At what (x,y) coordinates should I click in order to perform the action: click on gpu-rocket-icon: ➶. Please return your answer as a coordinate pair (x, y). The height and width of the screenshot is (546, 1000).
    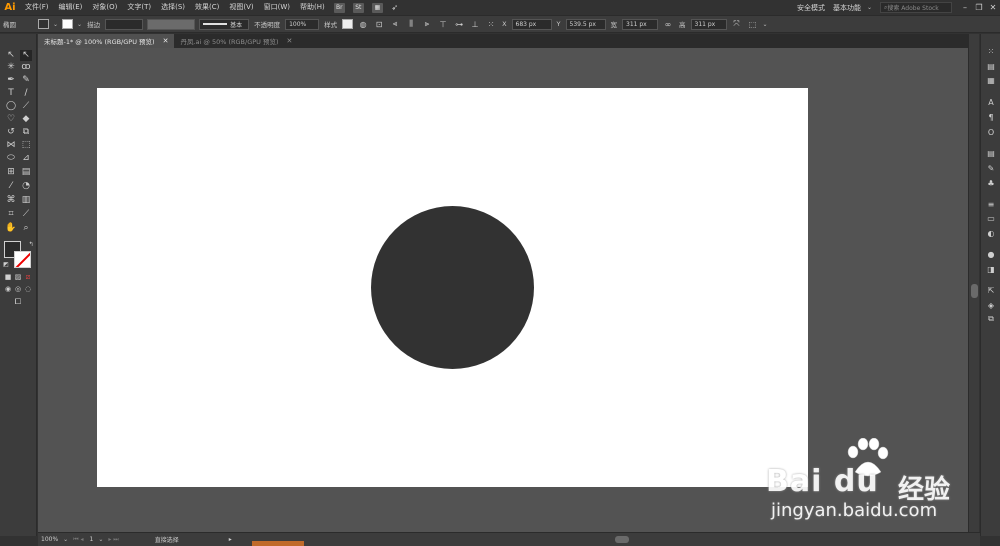
    Looking at the image, I should click on (395, 8).